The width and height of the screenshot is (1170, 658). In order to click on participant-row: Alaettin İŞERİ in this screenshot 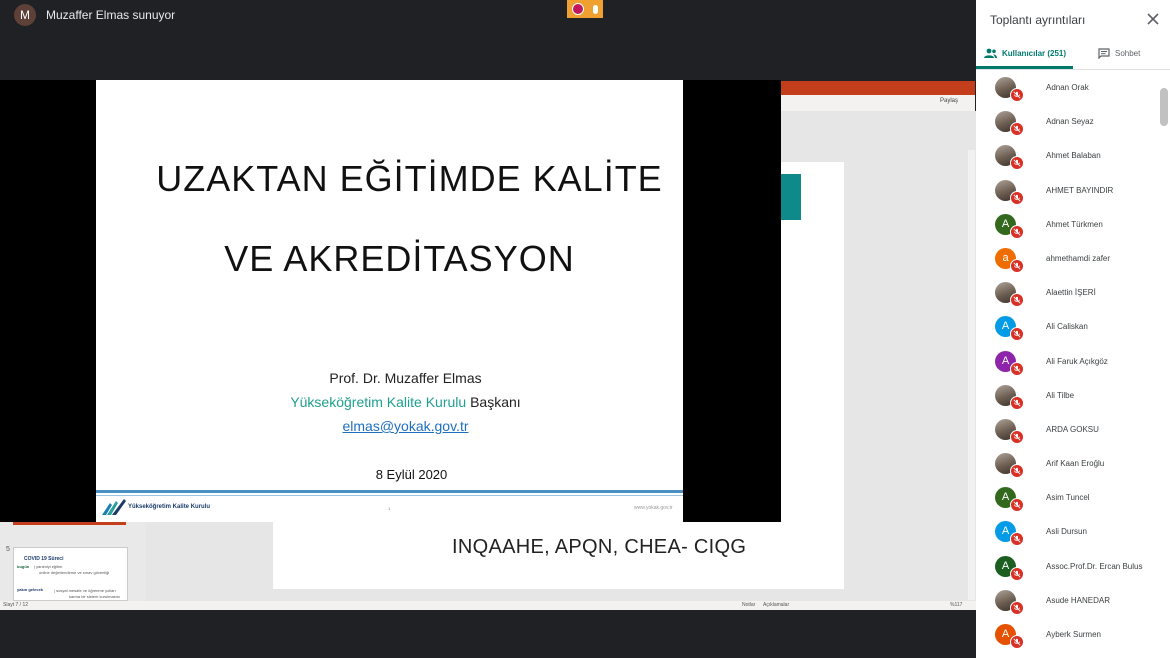, I will do `click(1073, 293)`.